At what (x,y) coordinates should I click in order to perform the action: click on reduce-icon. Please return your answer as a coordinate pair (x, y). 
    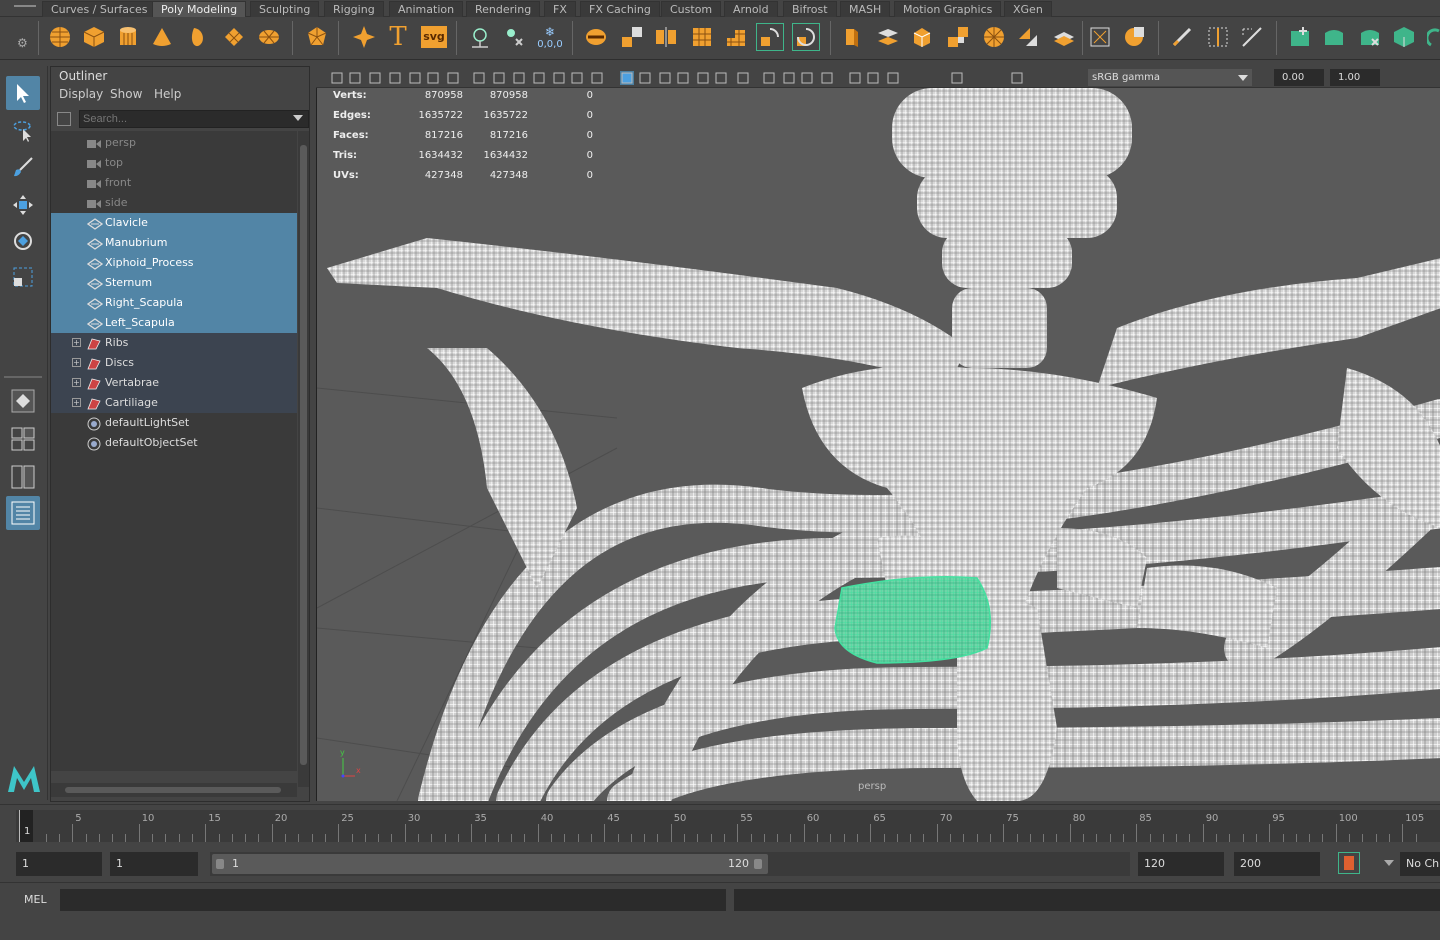
    Looking at the image, I should click on (736, 37).